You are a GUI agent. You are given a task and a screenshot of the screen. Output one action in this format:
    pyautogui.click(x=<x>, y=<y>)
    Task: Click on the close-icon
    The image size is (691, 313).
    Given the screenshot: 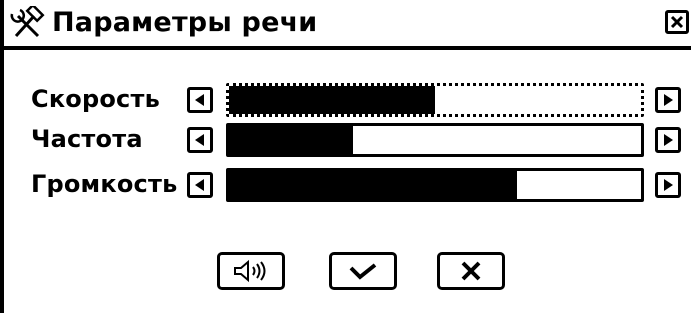 What is the action you would take?
    pyautogui.click(x=677, y=22)
    